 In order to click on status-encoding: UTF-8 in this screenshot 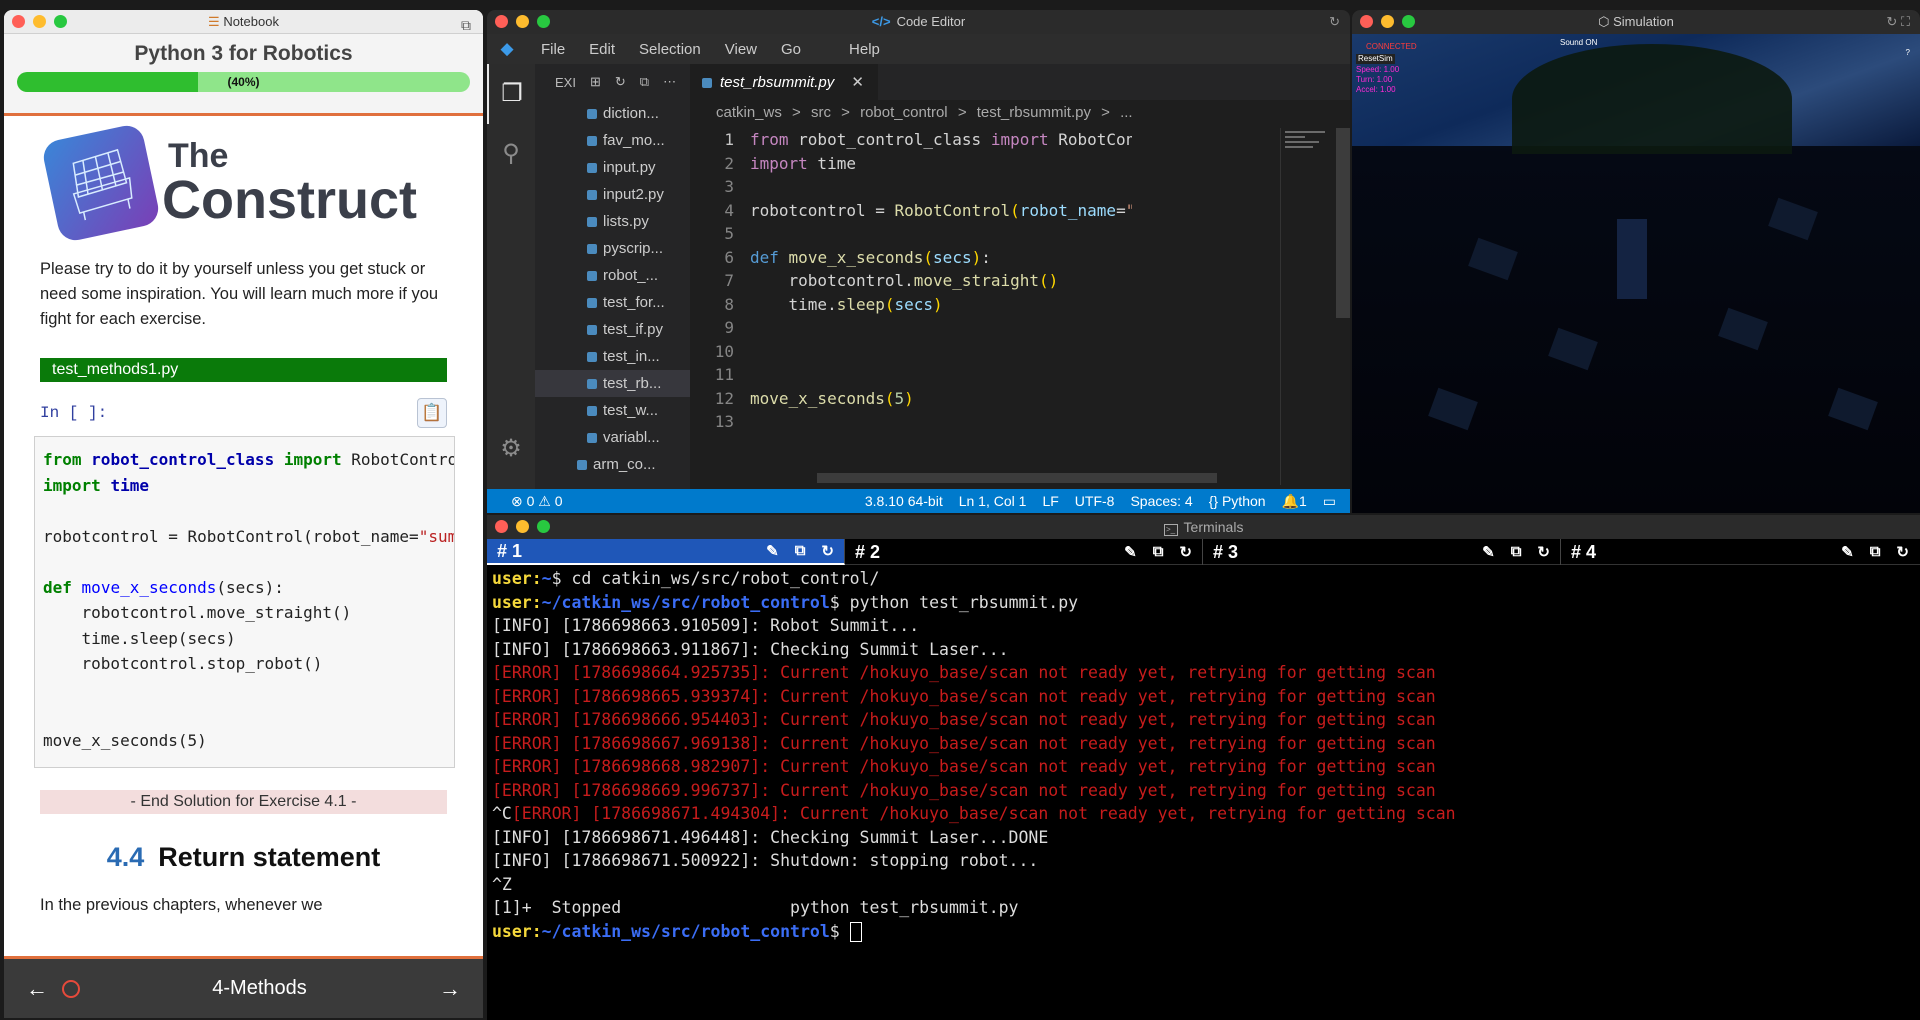, I will do `click(1095, 501)`.